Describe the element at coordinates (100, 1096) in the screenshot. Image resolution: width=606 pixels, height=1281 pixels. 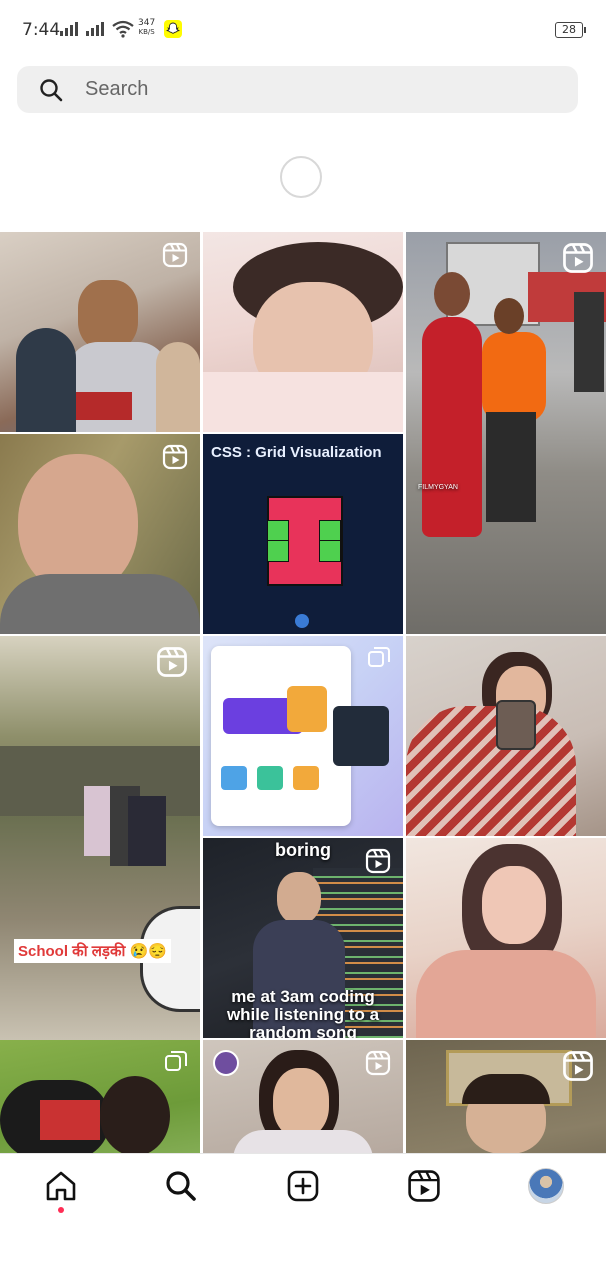
I see `explore-tile-post` at that location.